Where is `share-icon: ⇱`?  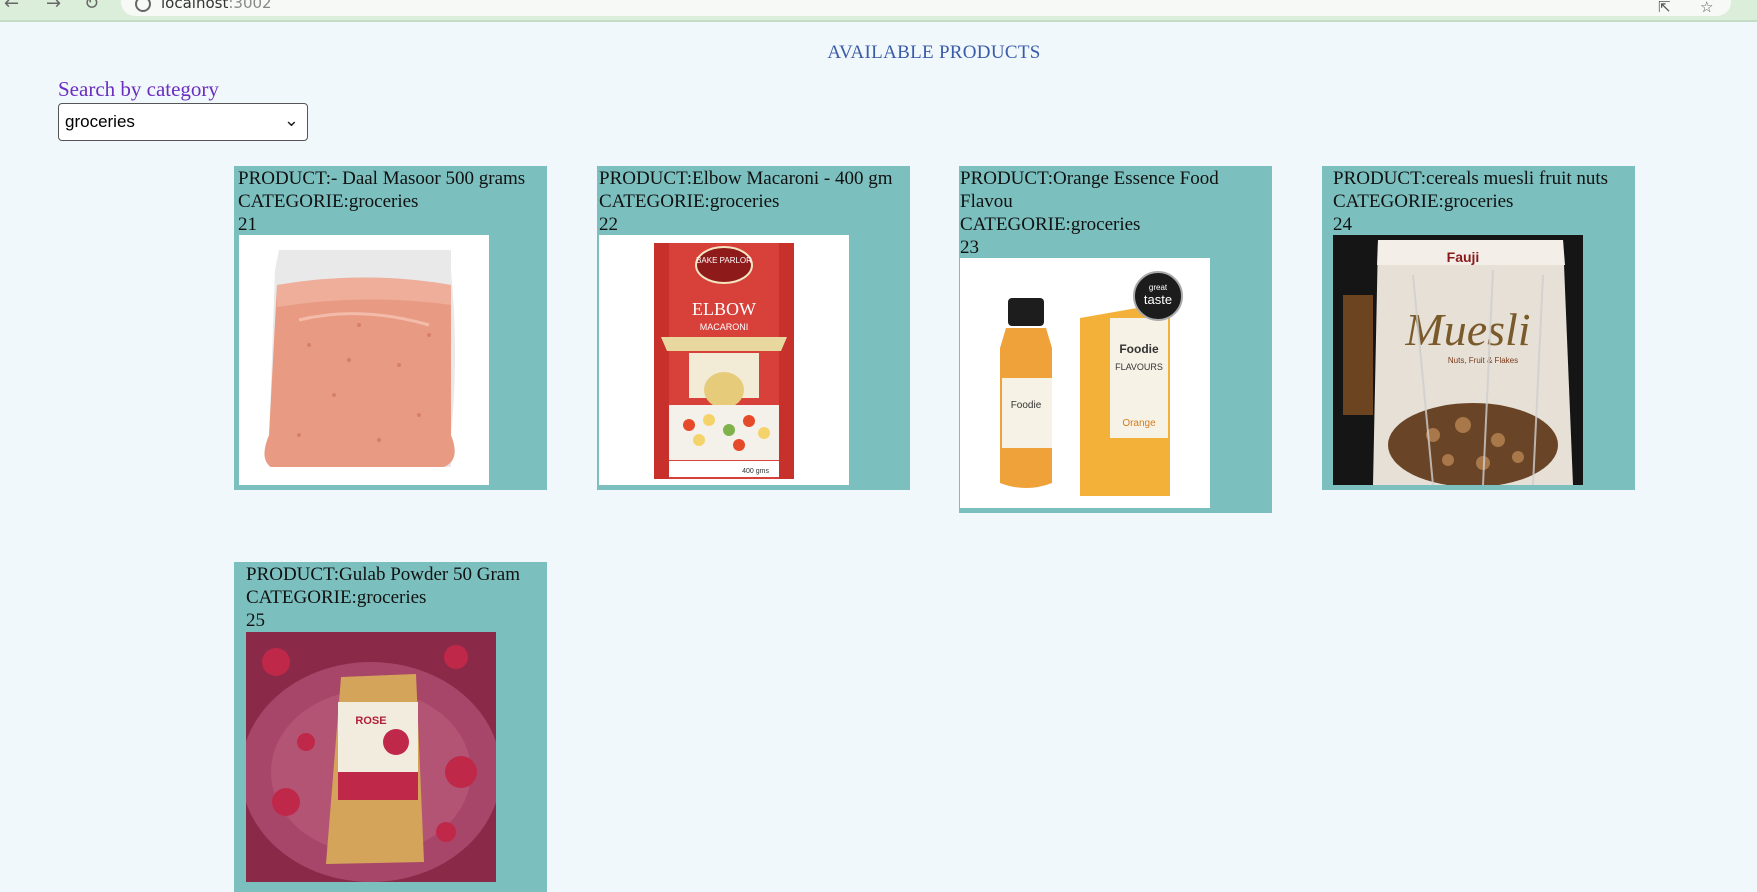
share-icon: ⇱ is located at coordinates (1664, 8).